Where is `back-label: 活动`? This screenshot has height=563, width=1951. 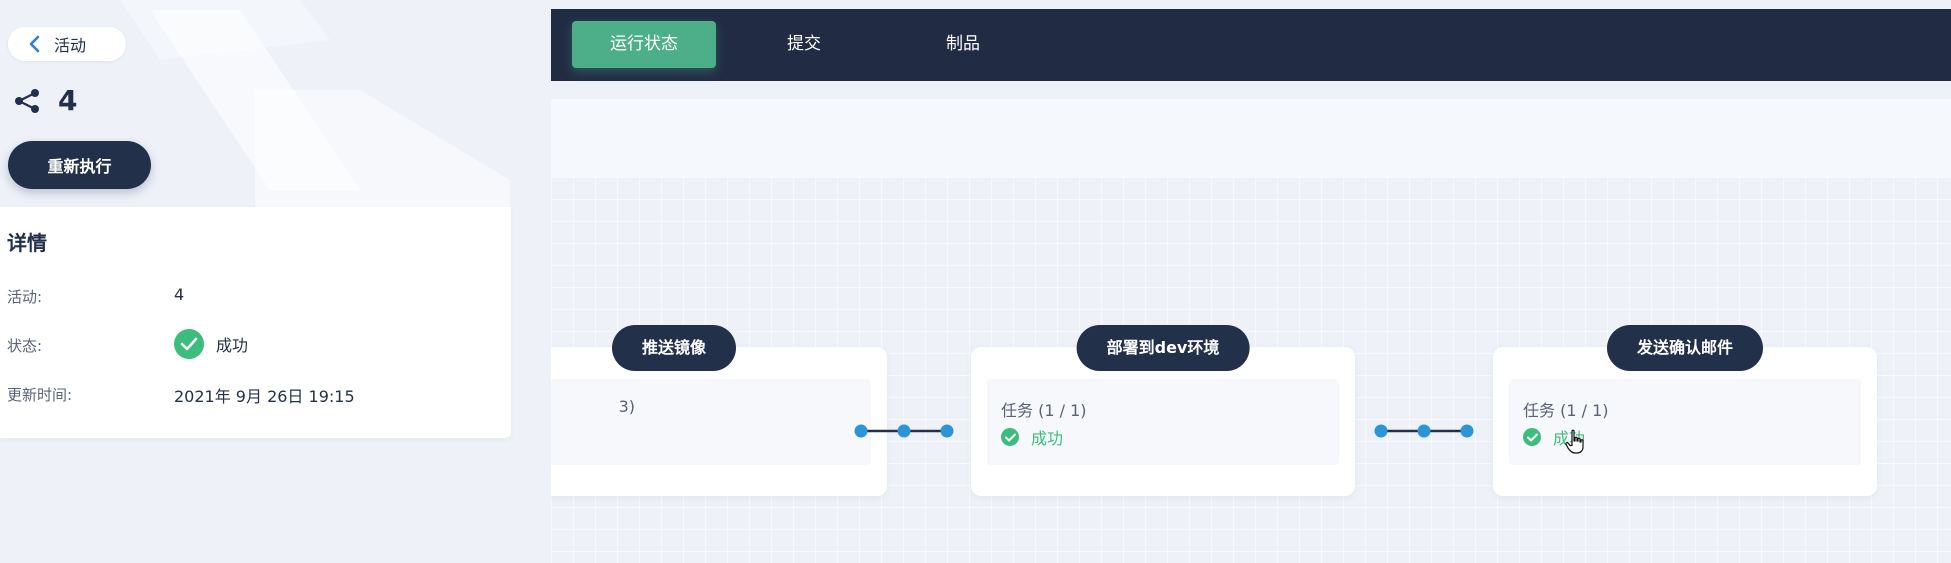
back-label: 活动 is located at coordinates (70, 45).